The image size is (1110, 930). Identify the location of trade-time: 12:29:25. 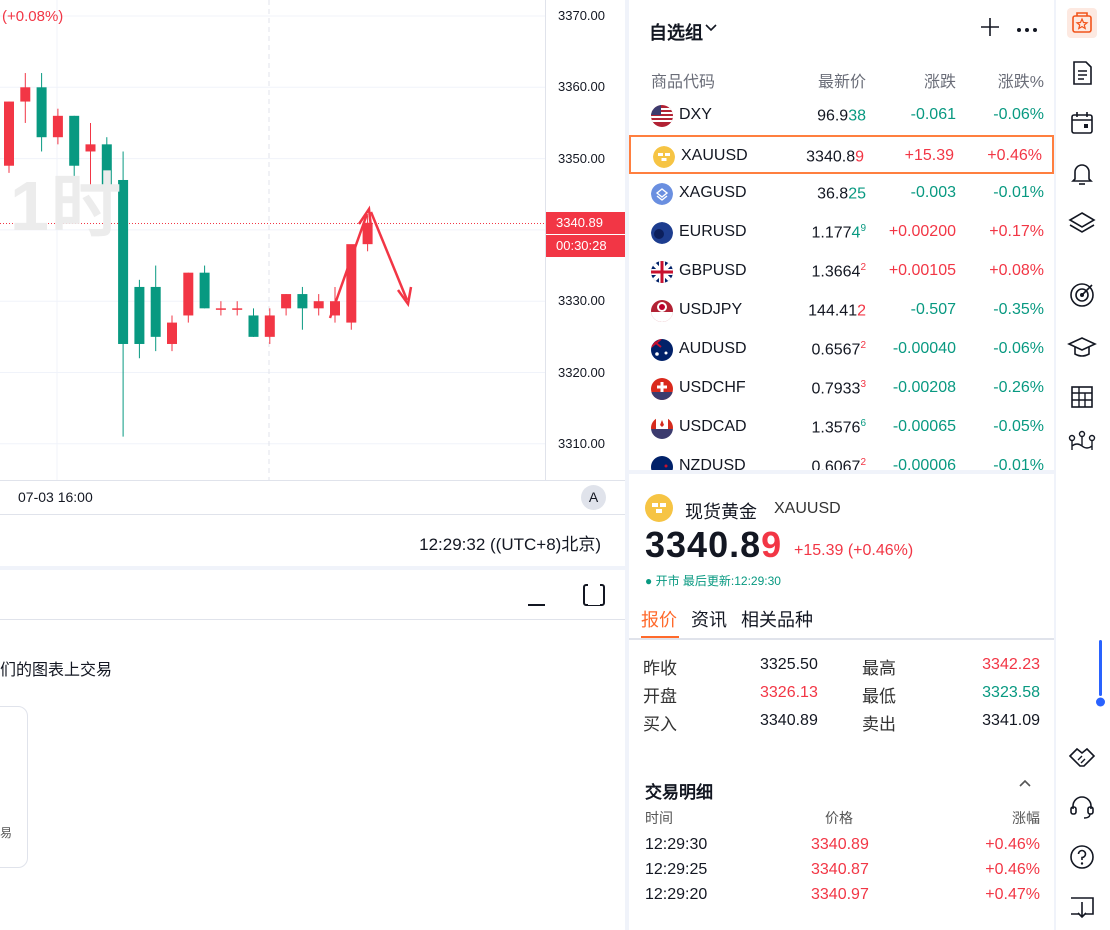
(676, 869).